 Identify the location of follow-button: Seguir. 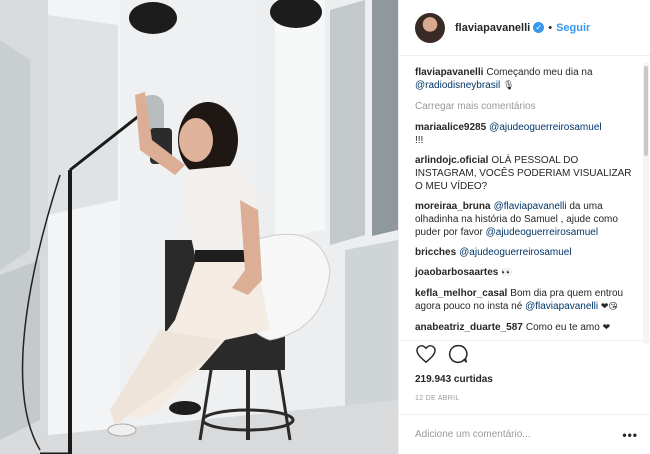
(573, 28).